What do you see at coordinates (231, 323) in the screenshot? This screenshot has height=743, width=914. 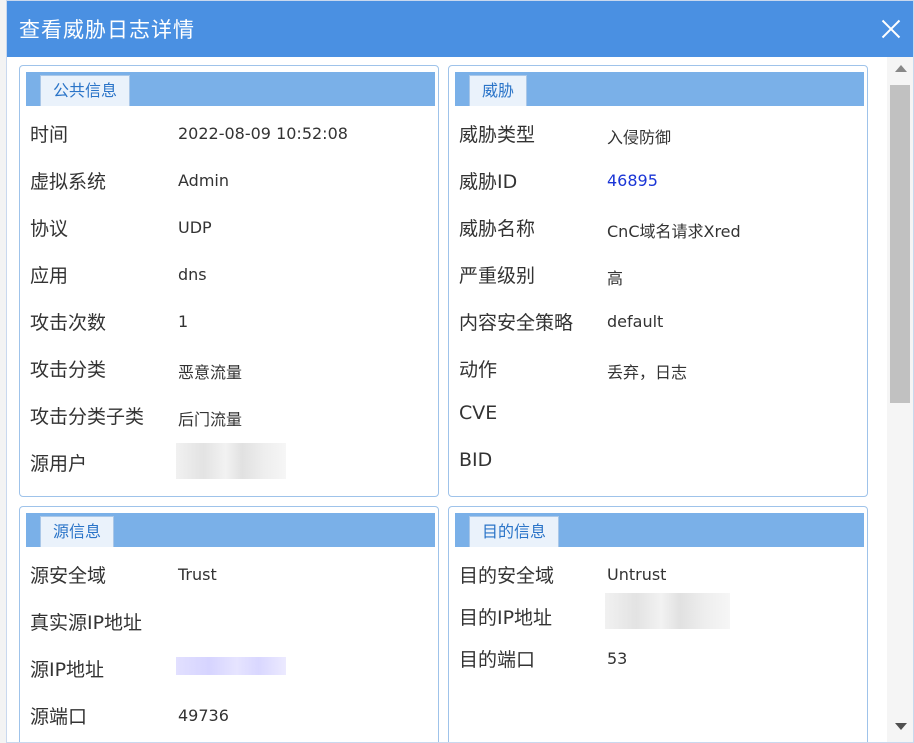 I see `row-attack-count: 攻击次数 1` at bounding box center [231, 323].